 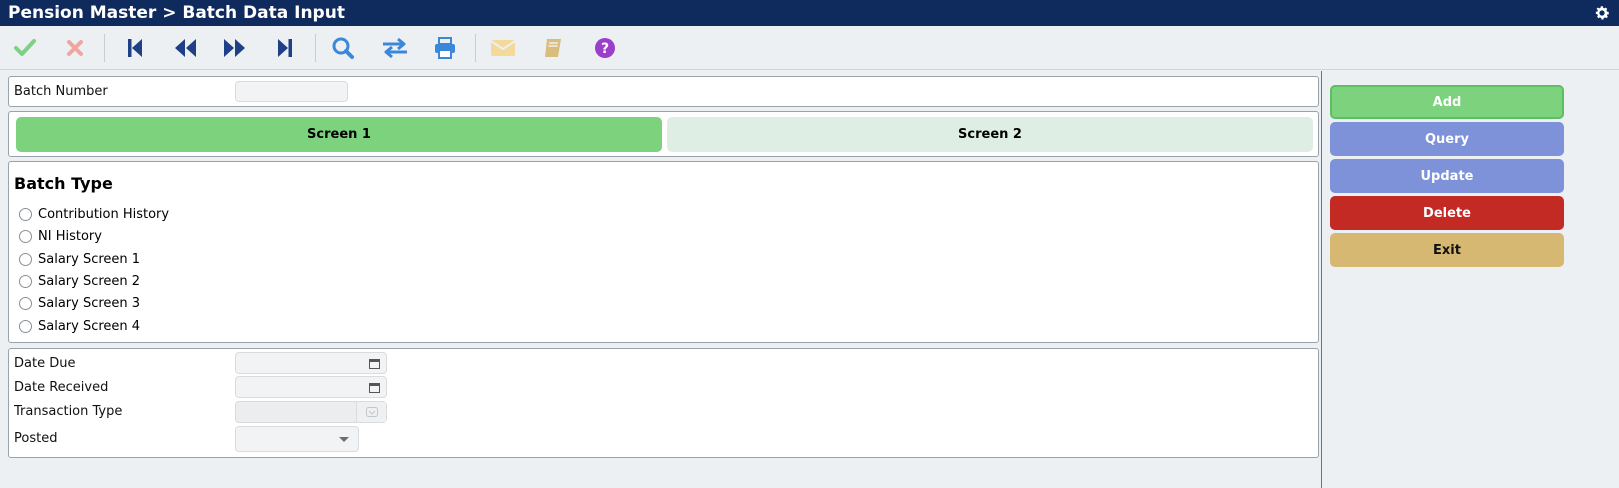 I want to click on check-icon, so click(x=25, y=47).